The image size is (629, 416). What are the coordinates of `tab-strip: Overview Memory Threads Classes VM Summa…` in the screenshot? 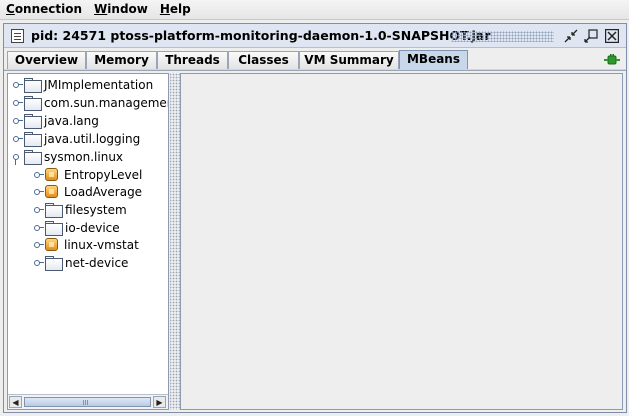 It's located at (315, 60).